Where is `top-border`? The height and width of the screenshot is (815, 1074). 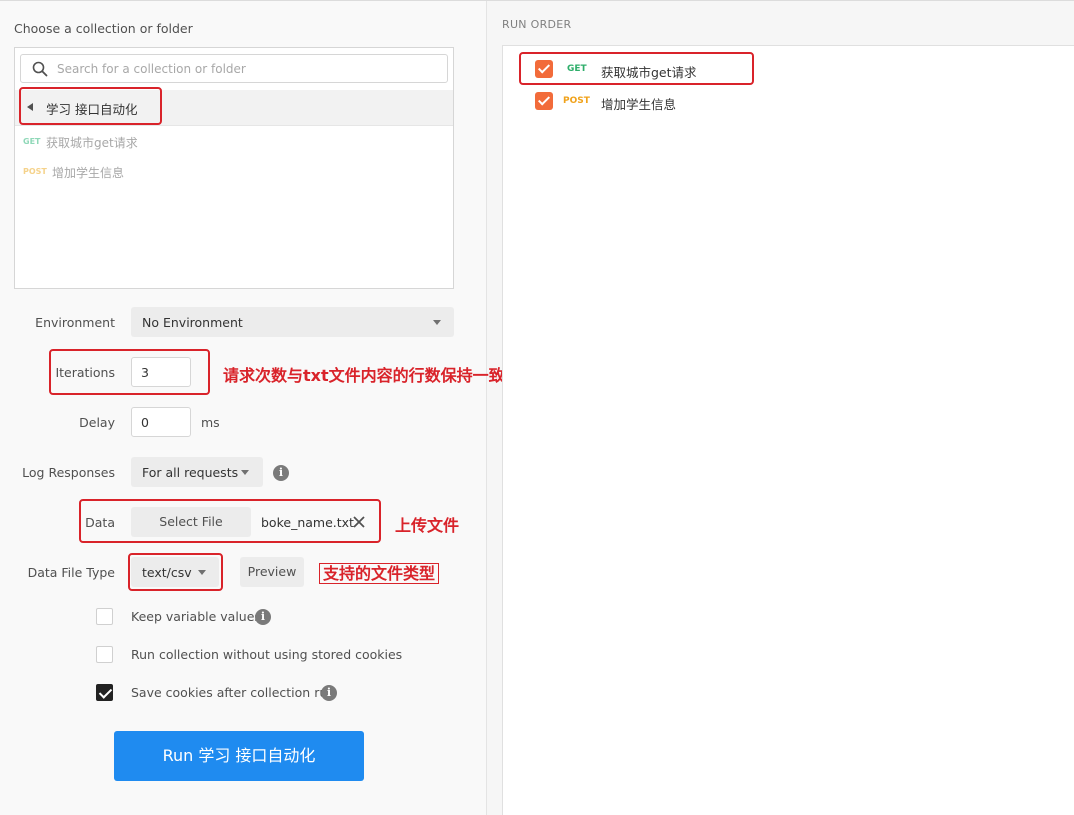
top-border is located at coordinates (537, 0).